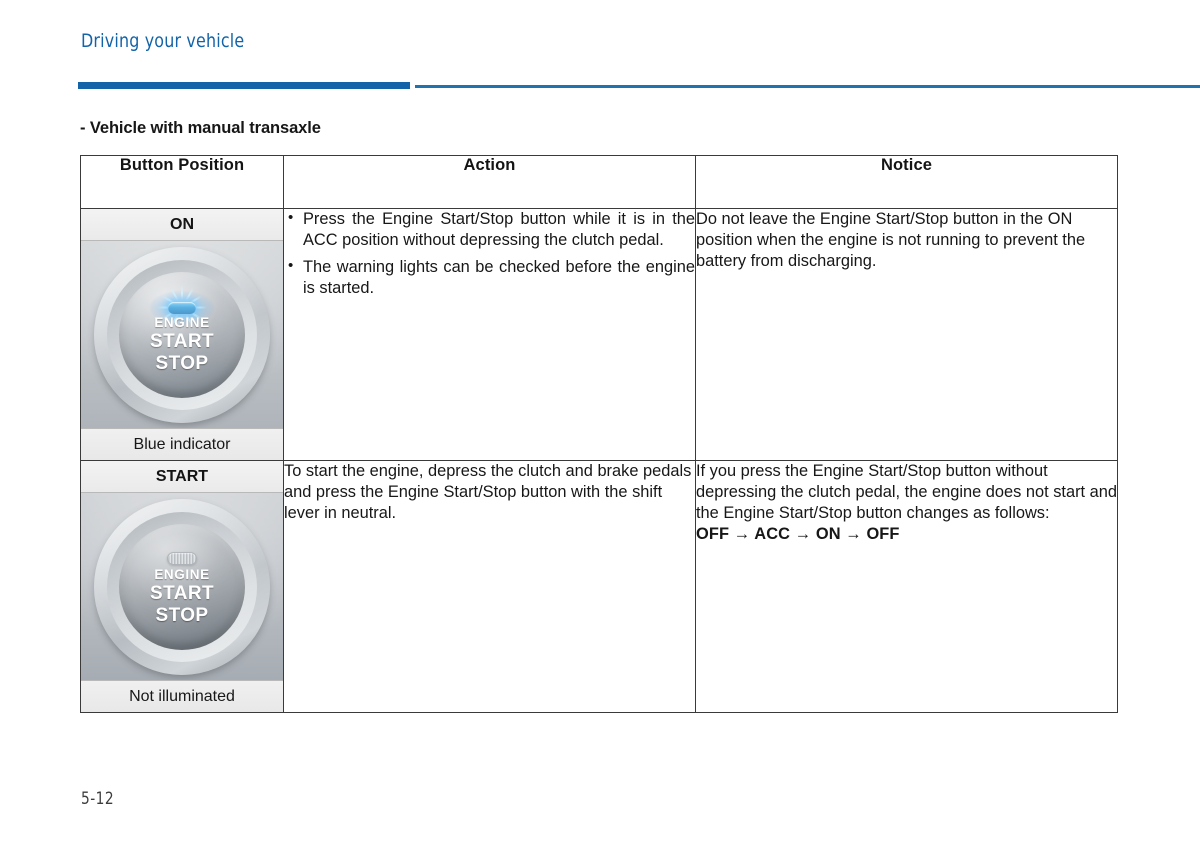 Image resolution: width=1200 pixels, height=845 pixels. I want to click on page-running-header: Driving your vehicle, so click(600, 59).